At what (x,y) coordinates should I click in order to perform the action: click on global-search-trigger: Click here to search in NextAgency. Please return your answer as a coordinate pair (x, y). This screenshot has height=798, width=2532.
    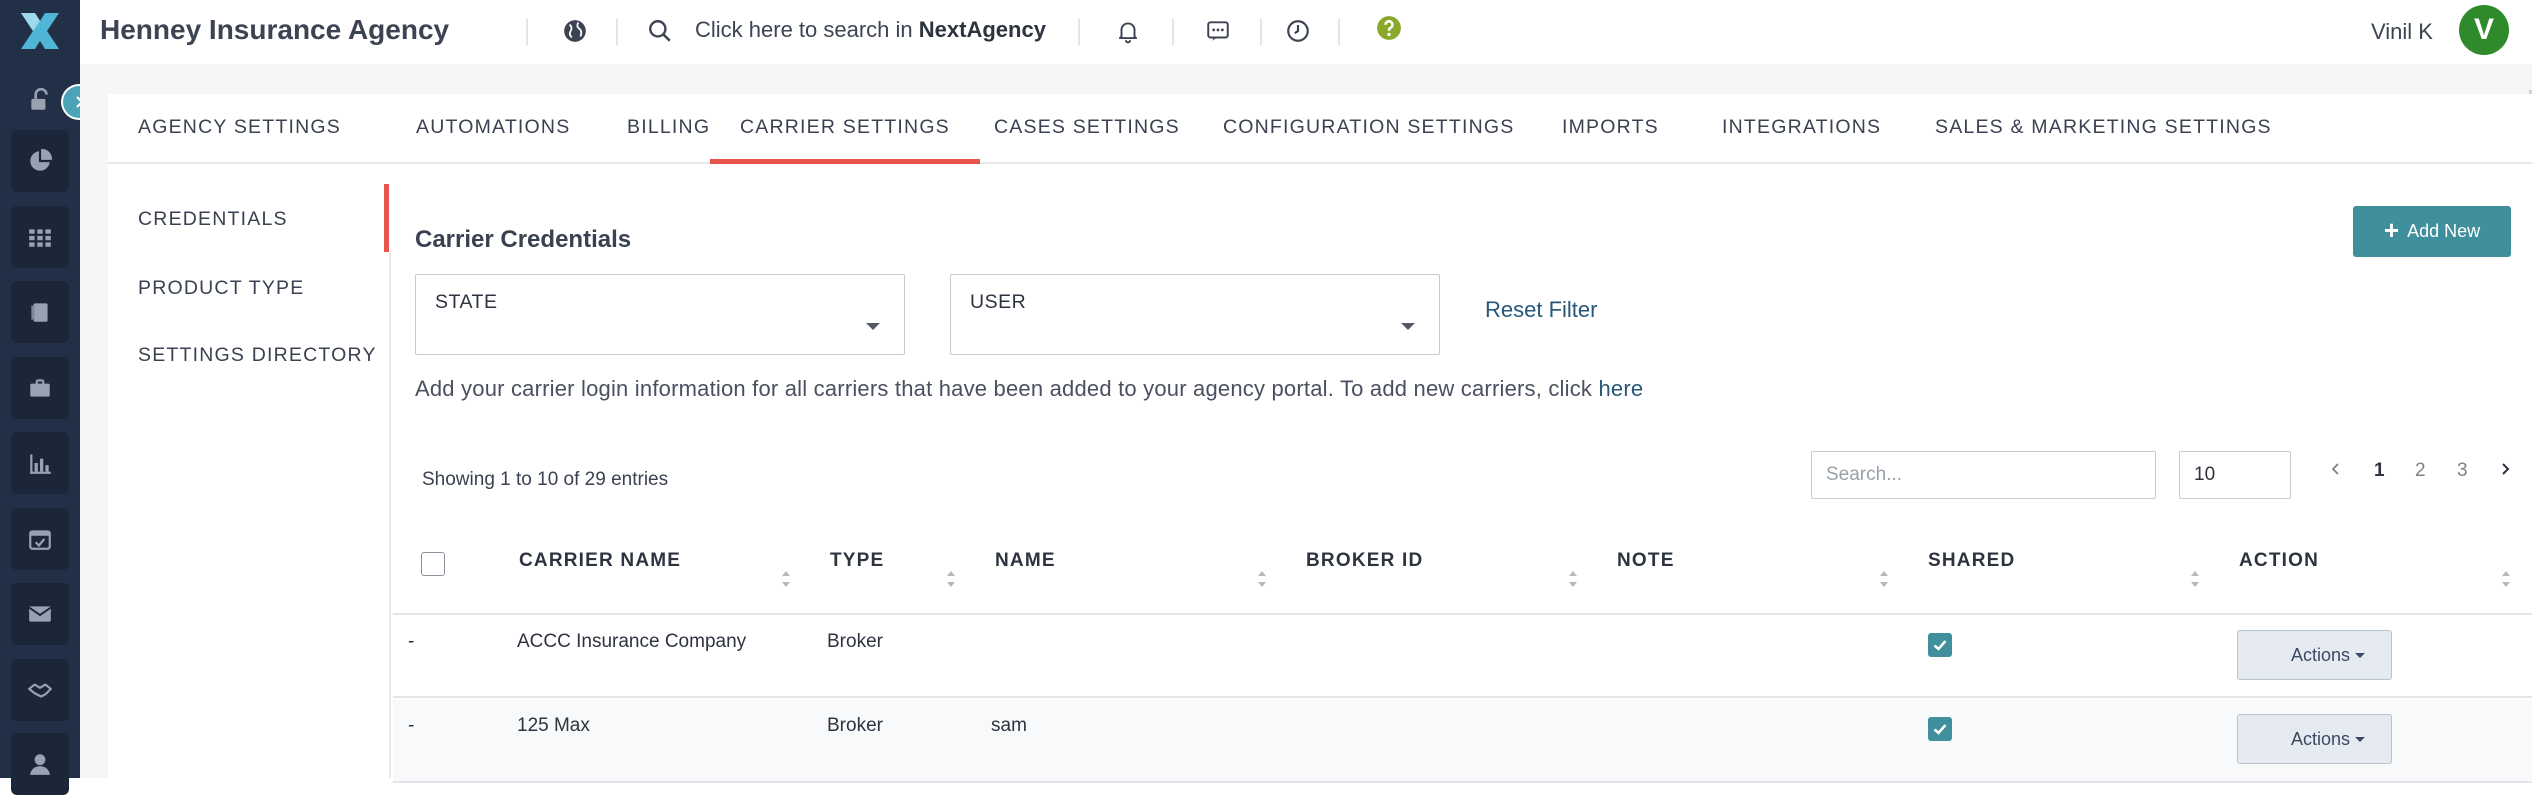
    Looking at the image, I should click on (870, 30).